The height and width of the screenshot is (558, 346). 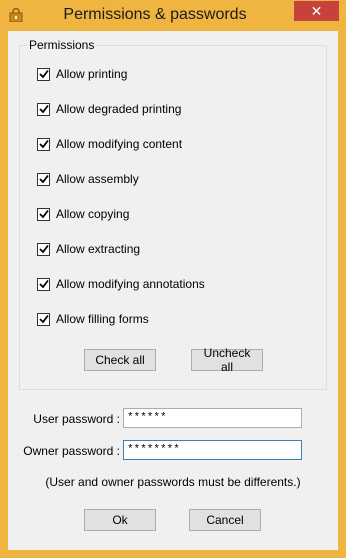 I want to click on checkbox-allow-modifying-content: Allow modifying content, so click(x=109, y=144).